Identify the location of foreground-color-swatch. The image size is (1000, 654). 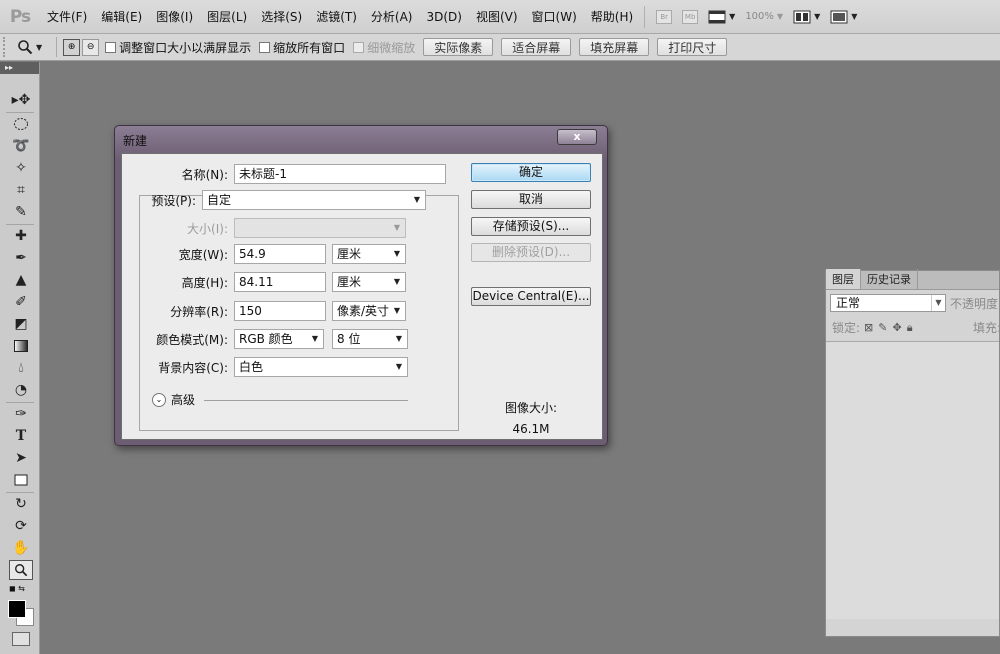
(17, 609).